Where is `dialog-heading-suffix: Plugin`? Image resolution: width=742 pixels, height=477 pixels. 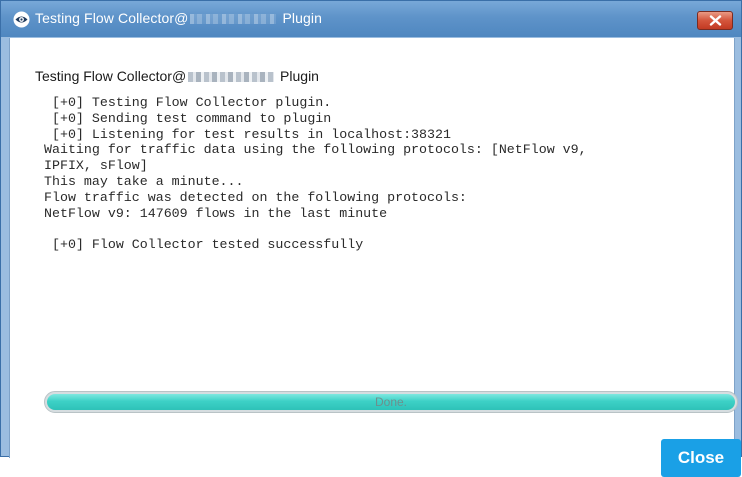
dialog-heading-suffix: Plugin is located at coordinates (299, 76).